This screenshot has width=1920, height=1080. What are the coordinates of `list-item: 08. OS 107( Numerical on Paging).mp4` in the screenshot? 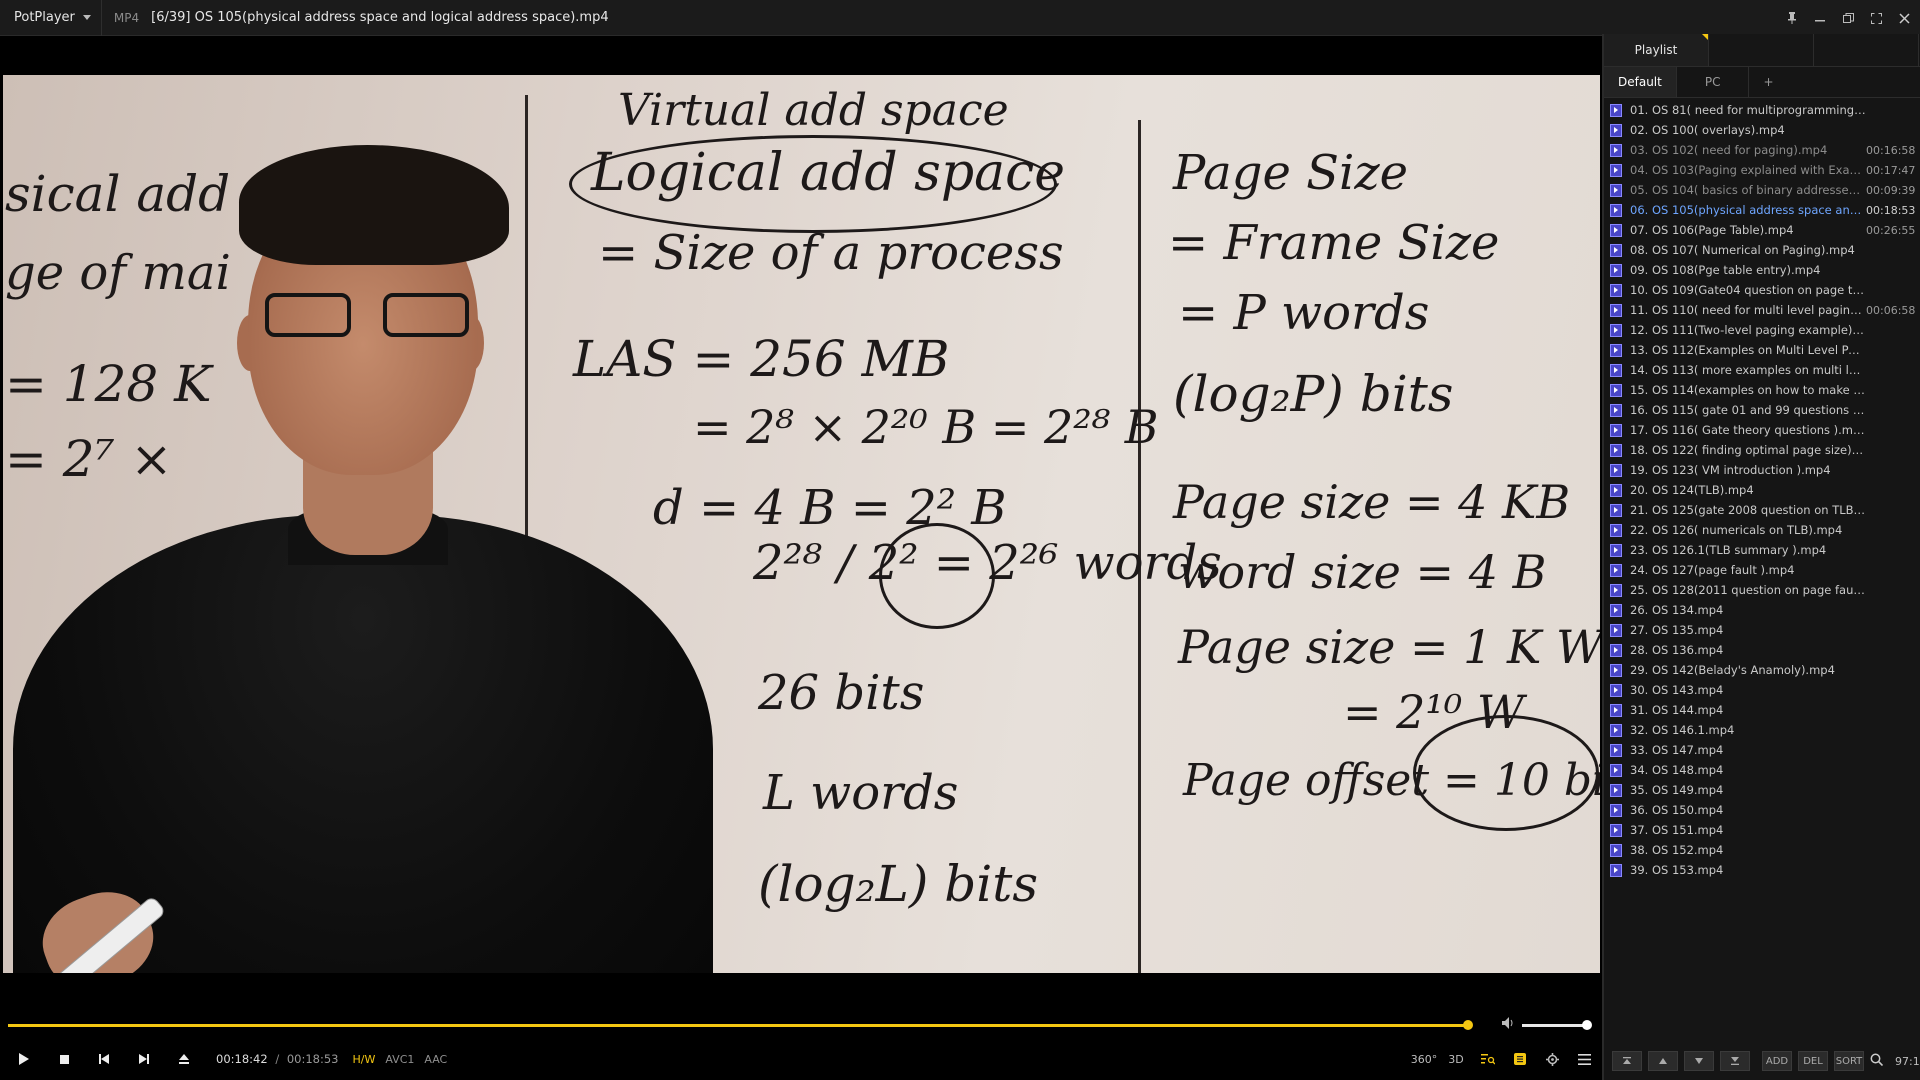 It's located at (1762, 250).